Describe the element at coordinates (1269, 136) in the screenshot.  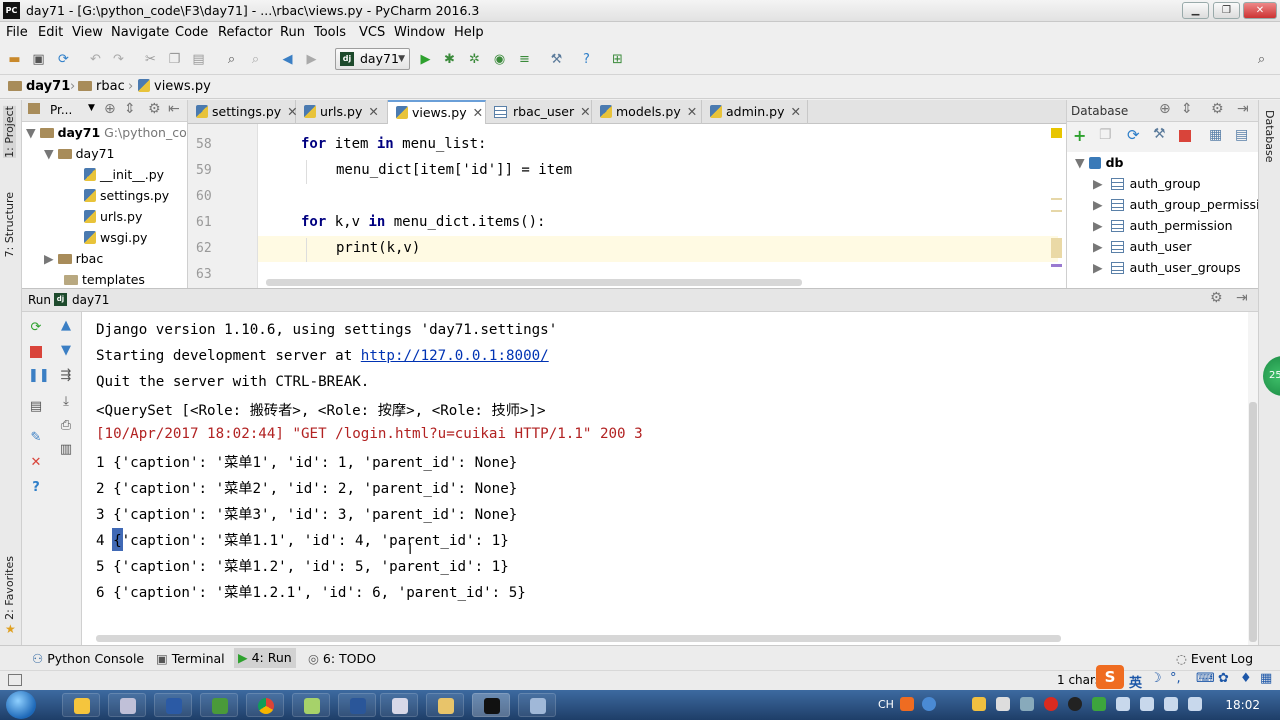
I see `database-tool-button: Database` at that location.